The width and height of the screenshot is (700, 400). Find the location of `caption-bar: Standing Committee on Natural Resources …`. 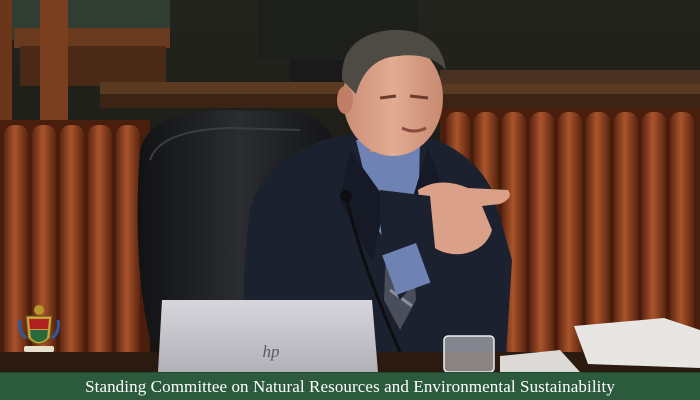

caption-bar: Standing Committee on Natural Resources … is located at coordinates (350, 386).